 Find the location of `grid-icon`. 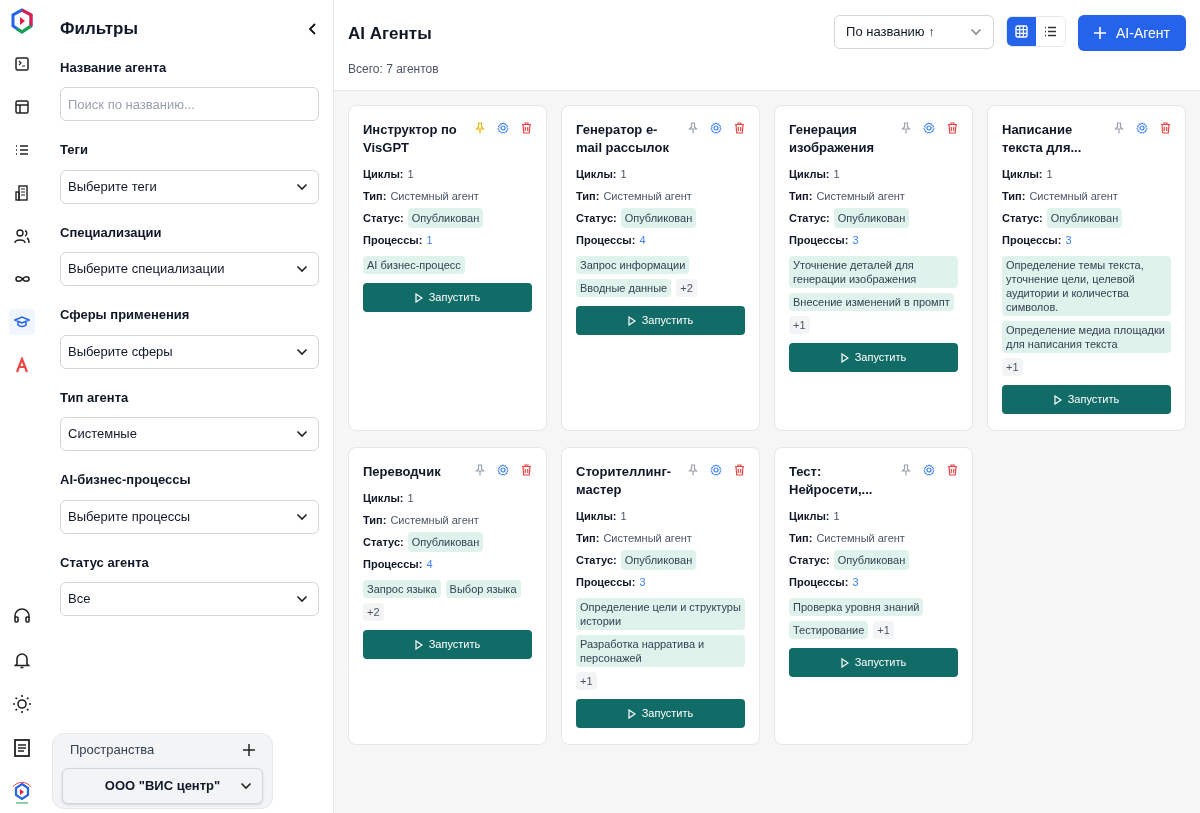

grid-icon is located at coordinates (1022, 31).